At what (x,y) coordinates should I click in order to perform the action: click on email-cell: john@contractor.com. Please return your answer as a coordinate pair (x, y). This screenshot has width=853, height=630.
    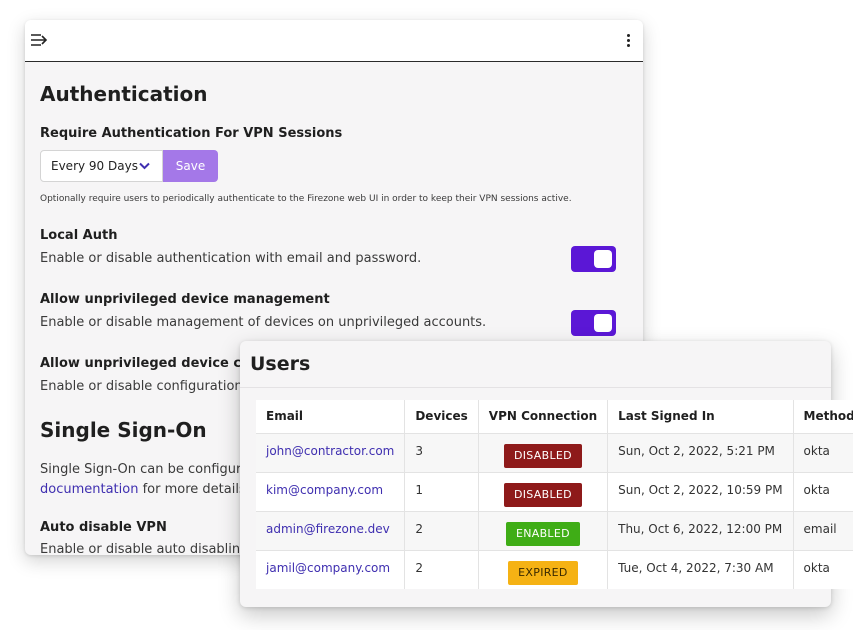
    Looking at the image, I should click on (331, 453).